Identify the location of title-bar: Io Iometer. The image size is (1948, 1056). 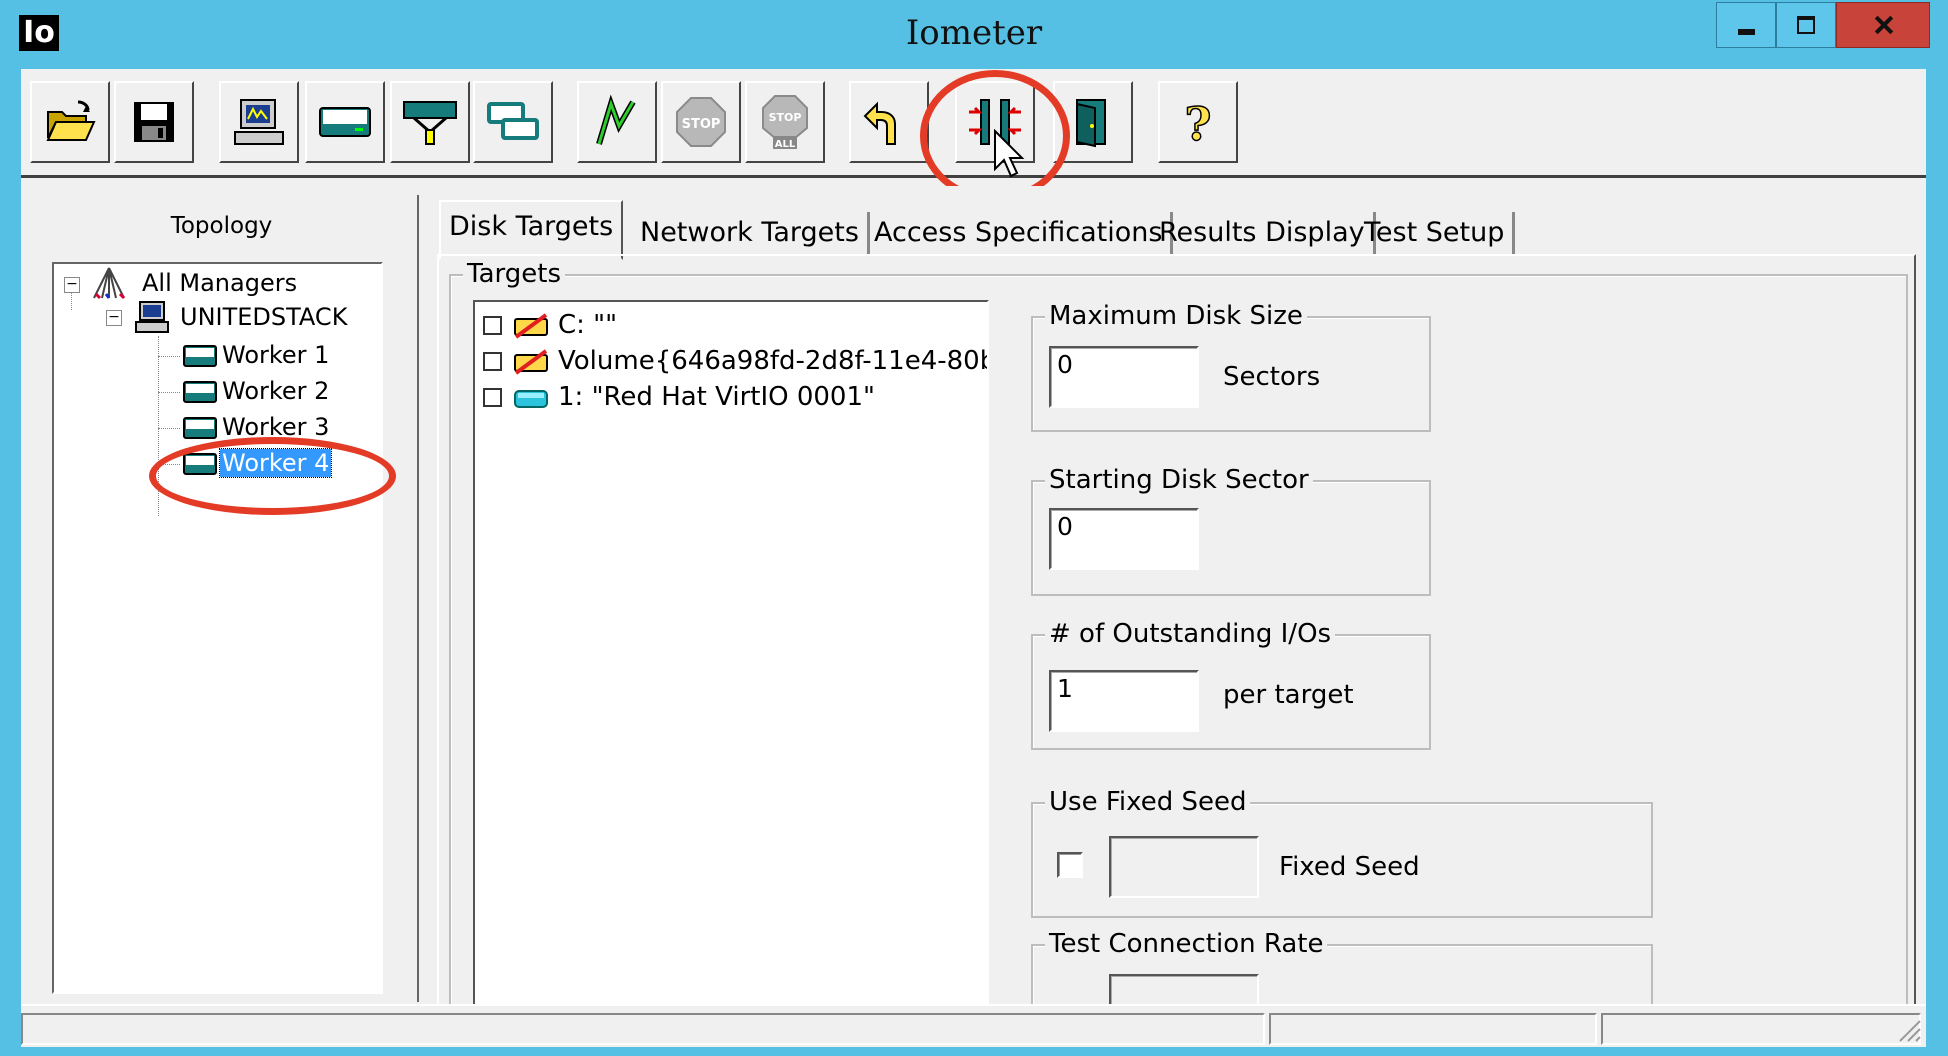
(974, 33).